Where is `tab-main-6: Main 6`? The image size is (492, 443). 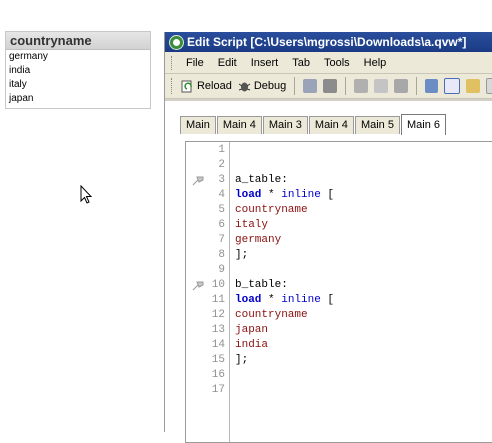 tab-main-6: Main 6 is located at coordinates (423, 124).